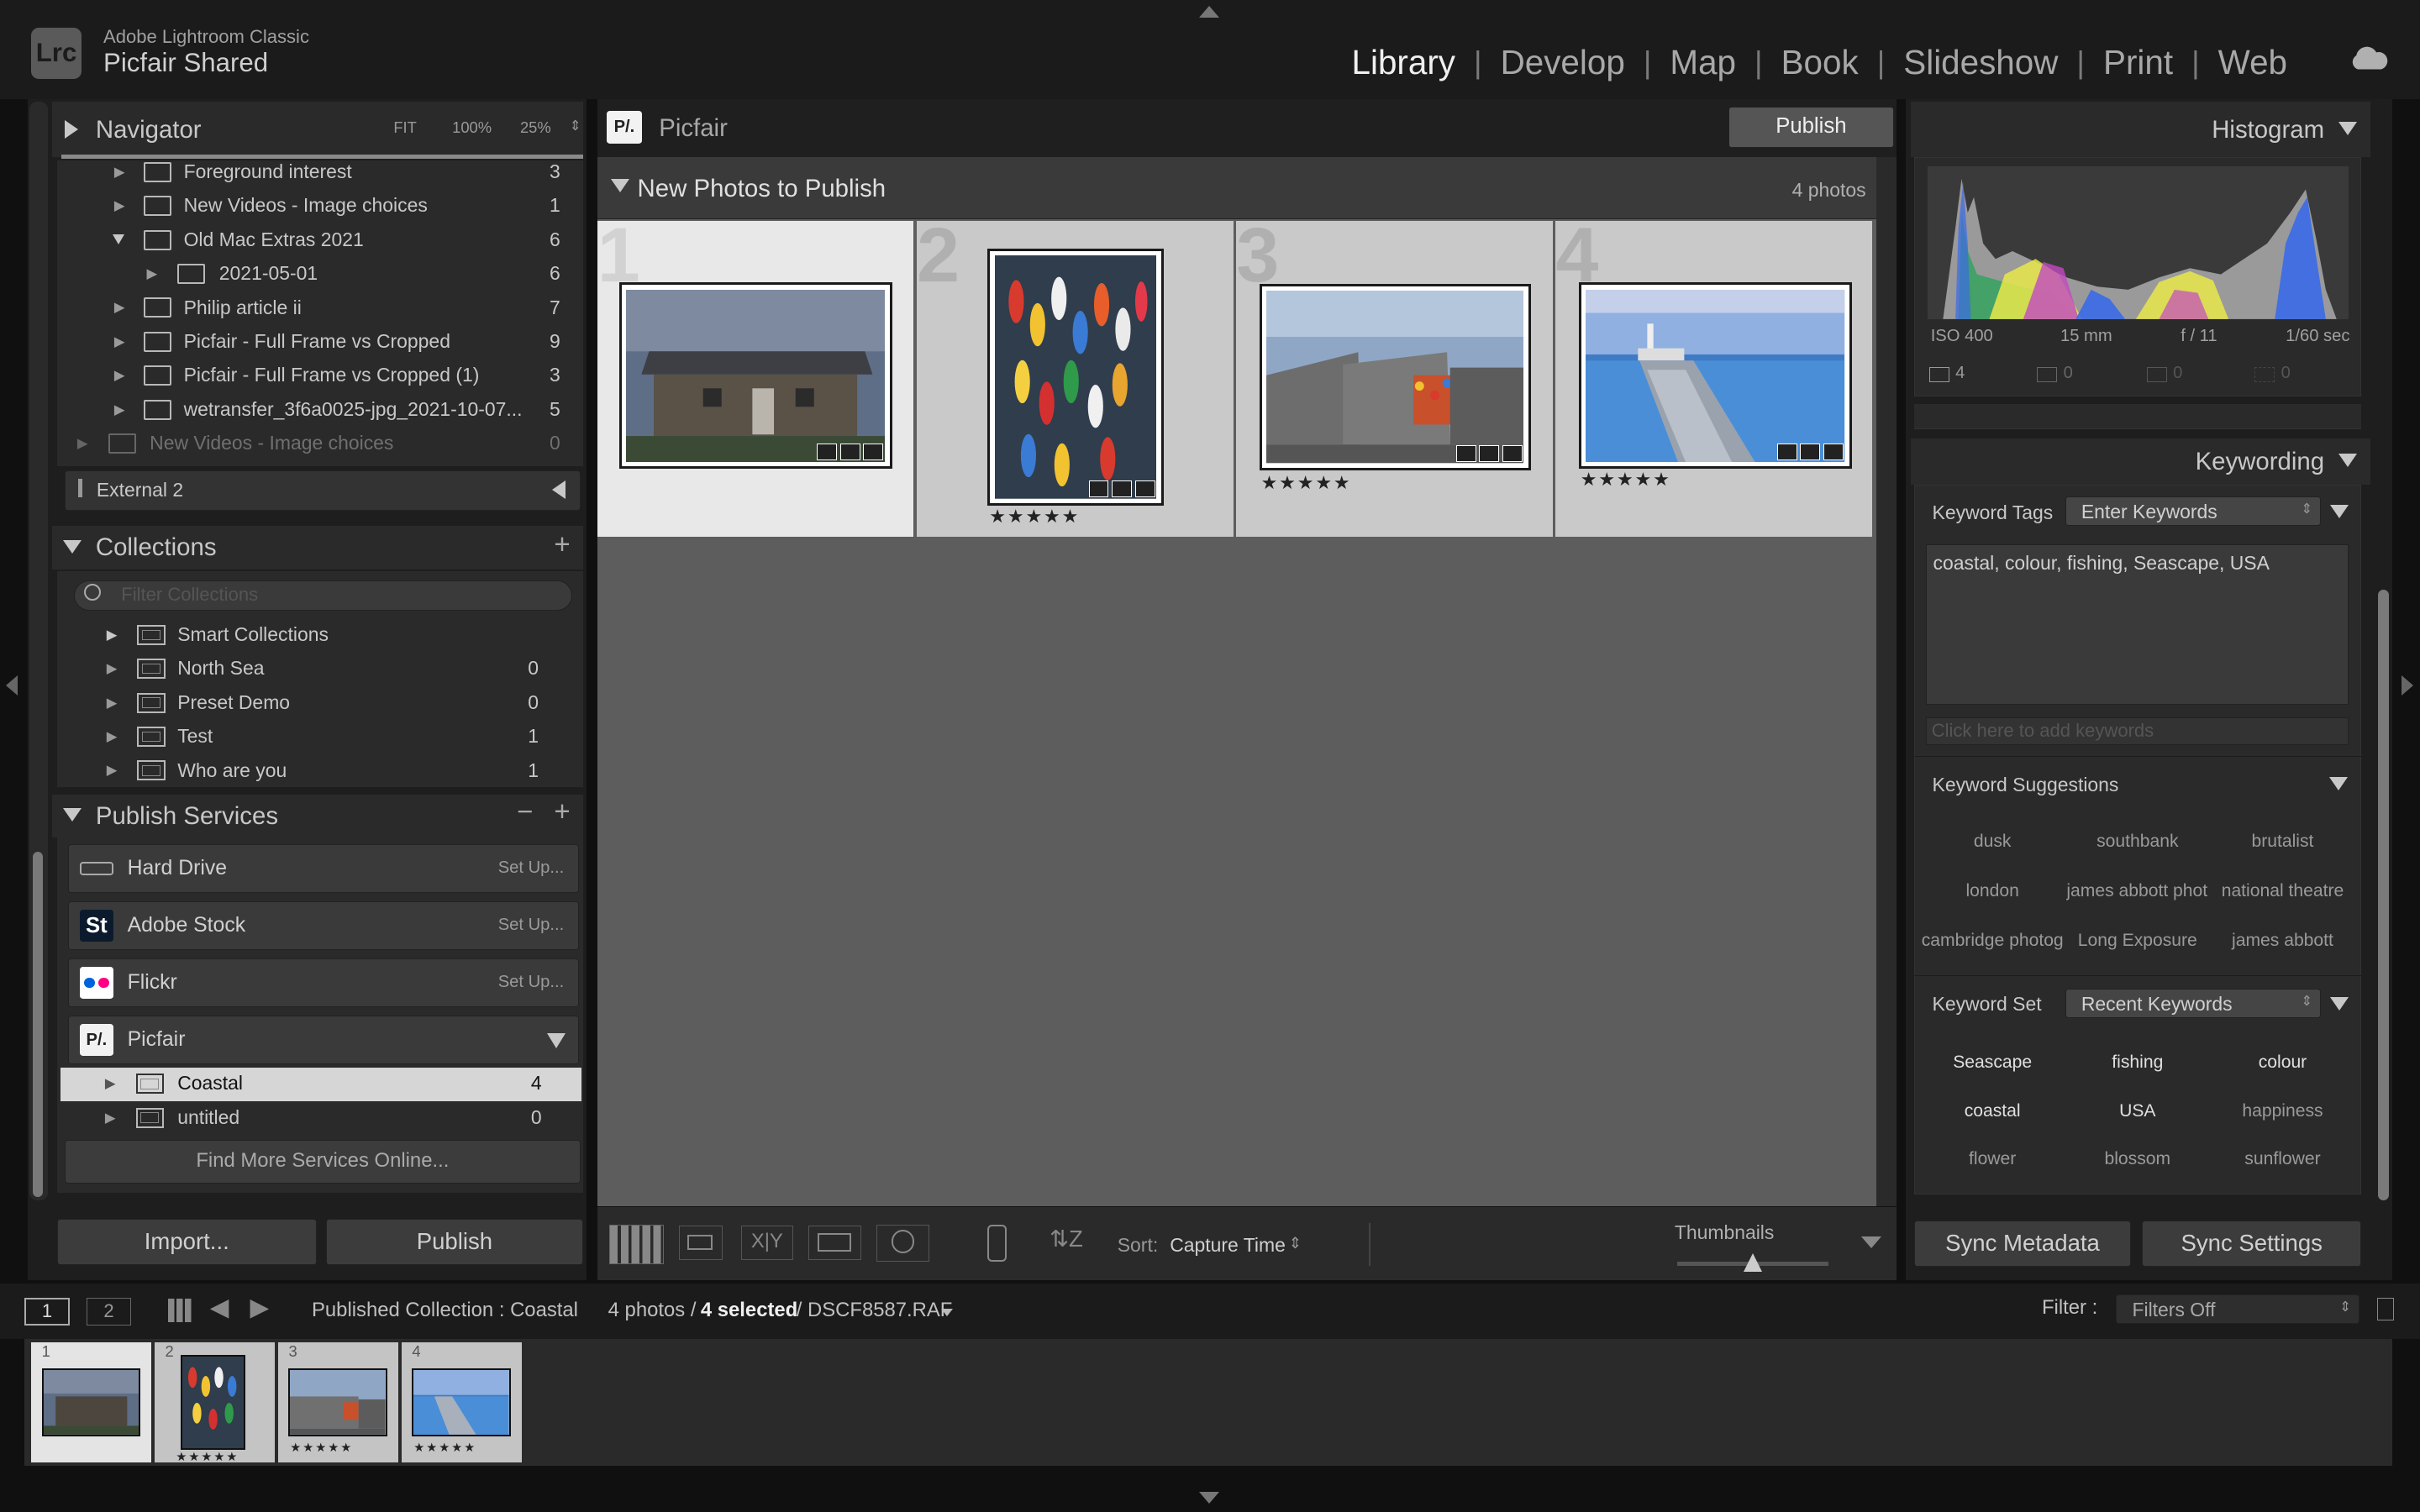 The height and width of the screenshot is (1512, 2420). I want to click on grid-toggle-icon, so click(180, 1311).